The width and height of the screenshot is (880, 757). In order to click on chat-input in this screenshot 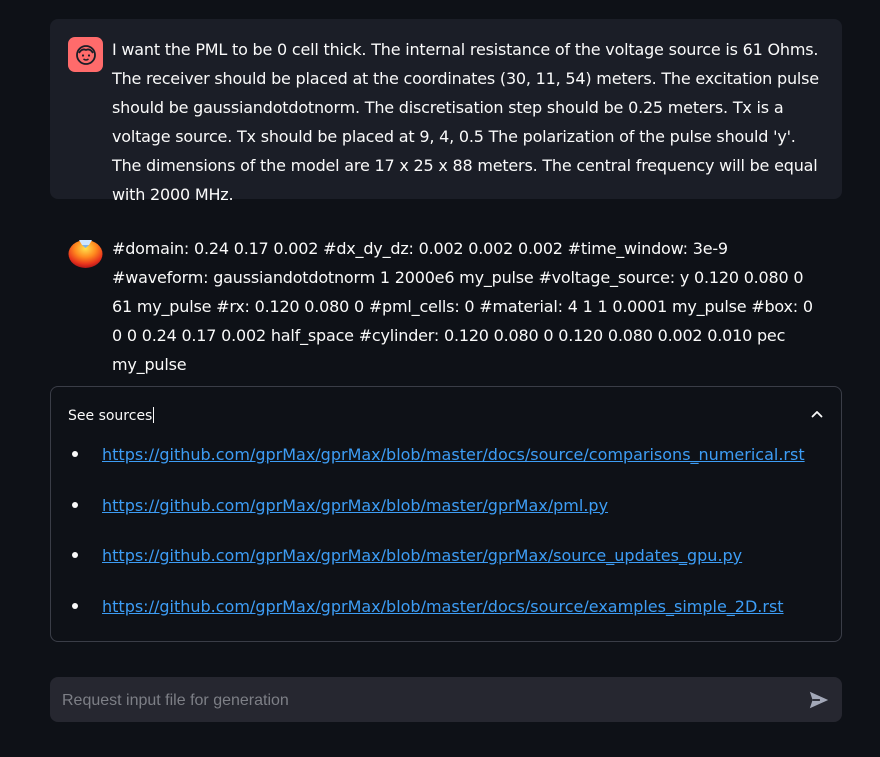, I will do `click(427, 700)`.